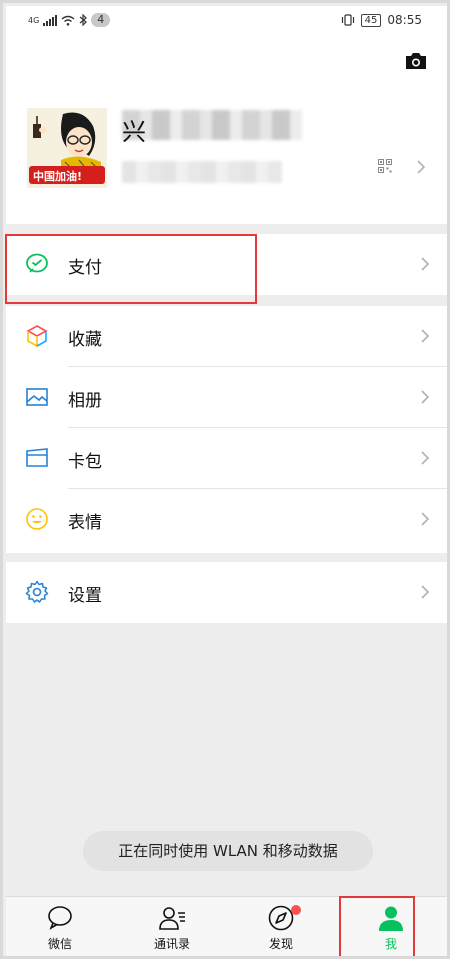 The height and width of the screenshot is (959, 450). Describe the element at coordinates (226, 397) in the screenshot. I see `menu-item-album: 相册` at that location.